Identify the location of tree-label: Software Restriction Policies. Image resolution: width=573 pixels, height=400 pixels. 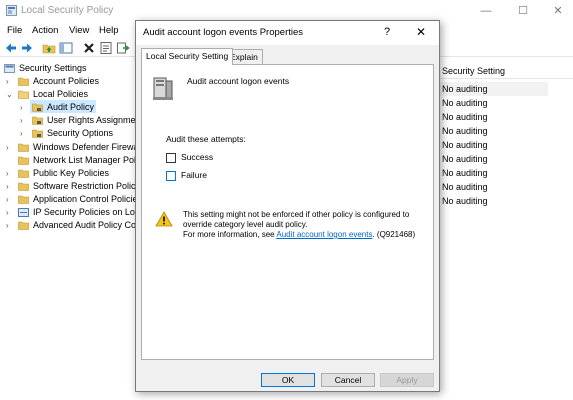
(85, 186).